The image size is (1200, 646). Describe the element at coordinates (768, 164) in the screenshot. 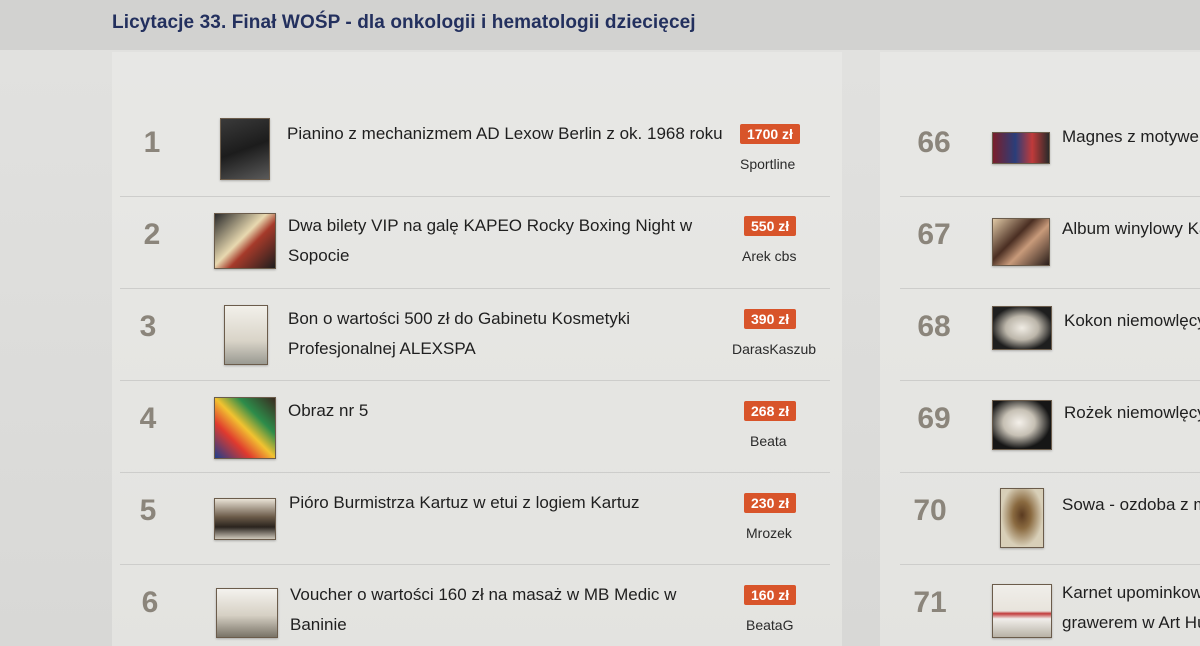

I see `bidder-name: Sportline` at that location.